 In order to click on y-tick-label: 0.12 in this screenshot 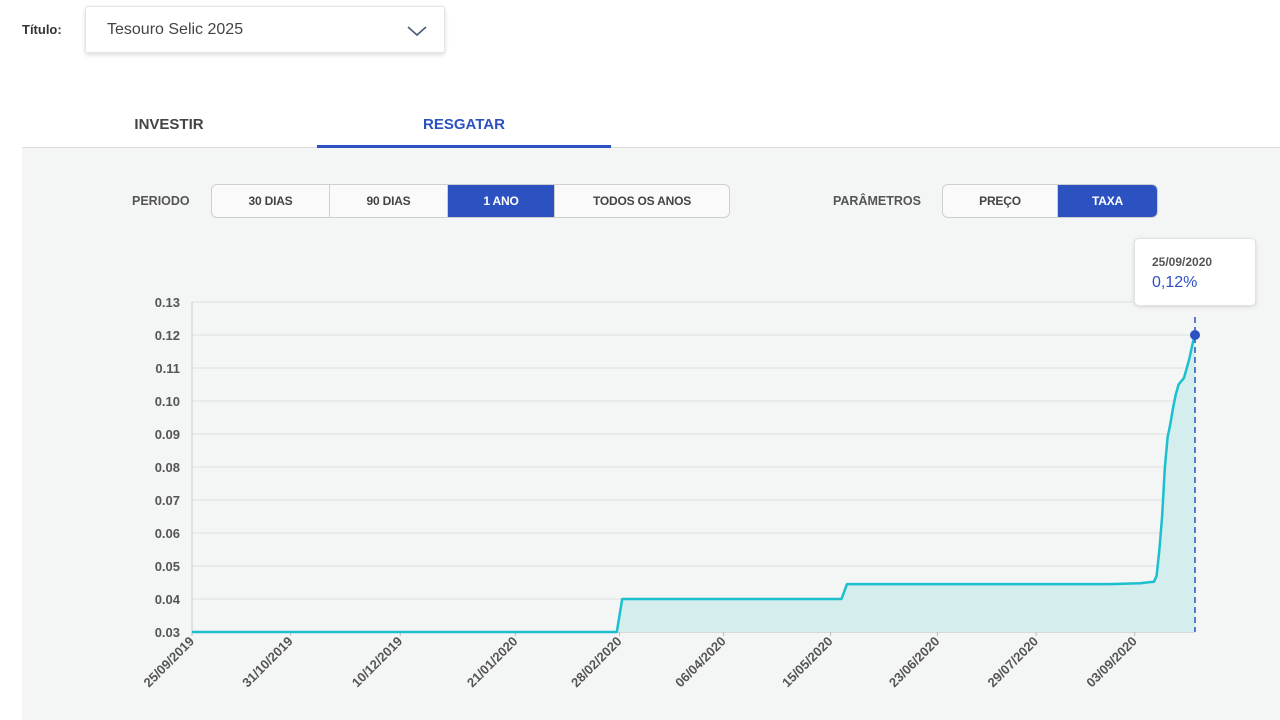, I will do `click(167, 335)`.